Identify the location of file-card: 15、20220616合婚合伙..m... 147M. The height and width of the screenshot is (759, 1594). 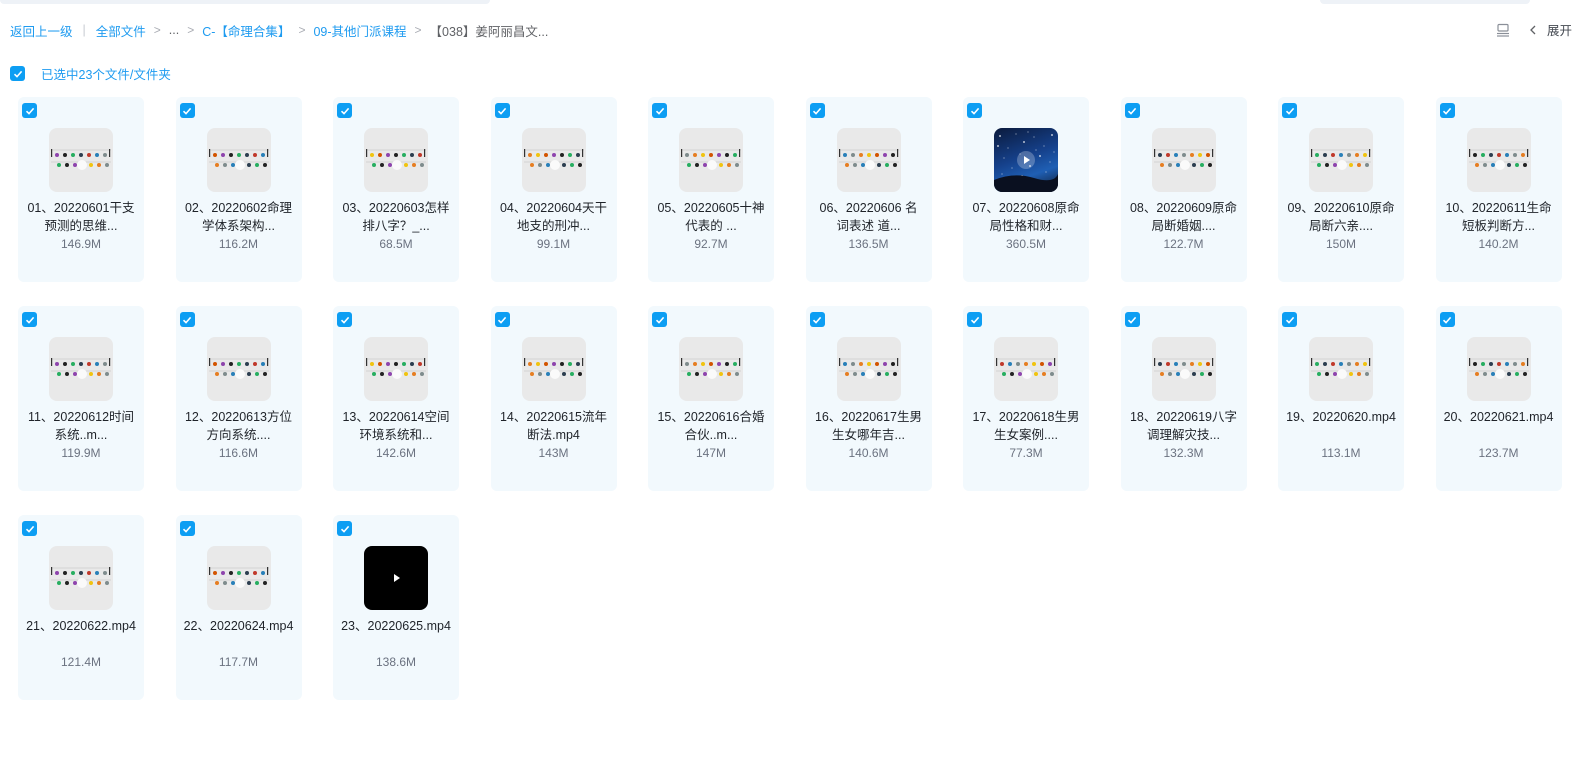
(711, 398).